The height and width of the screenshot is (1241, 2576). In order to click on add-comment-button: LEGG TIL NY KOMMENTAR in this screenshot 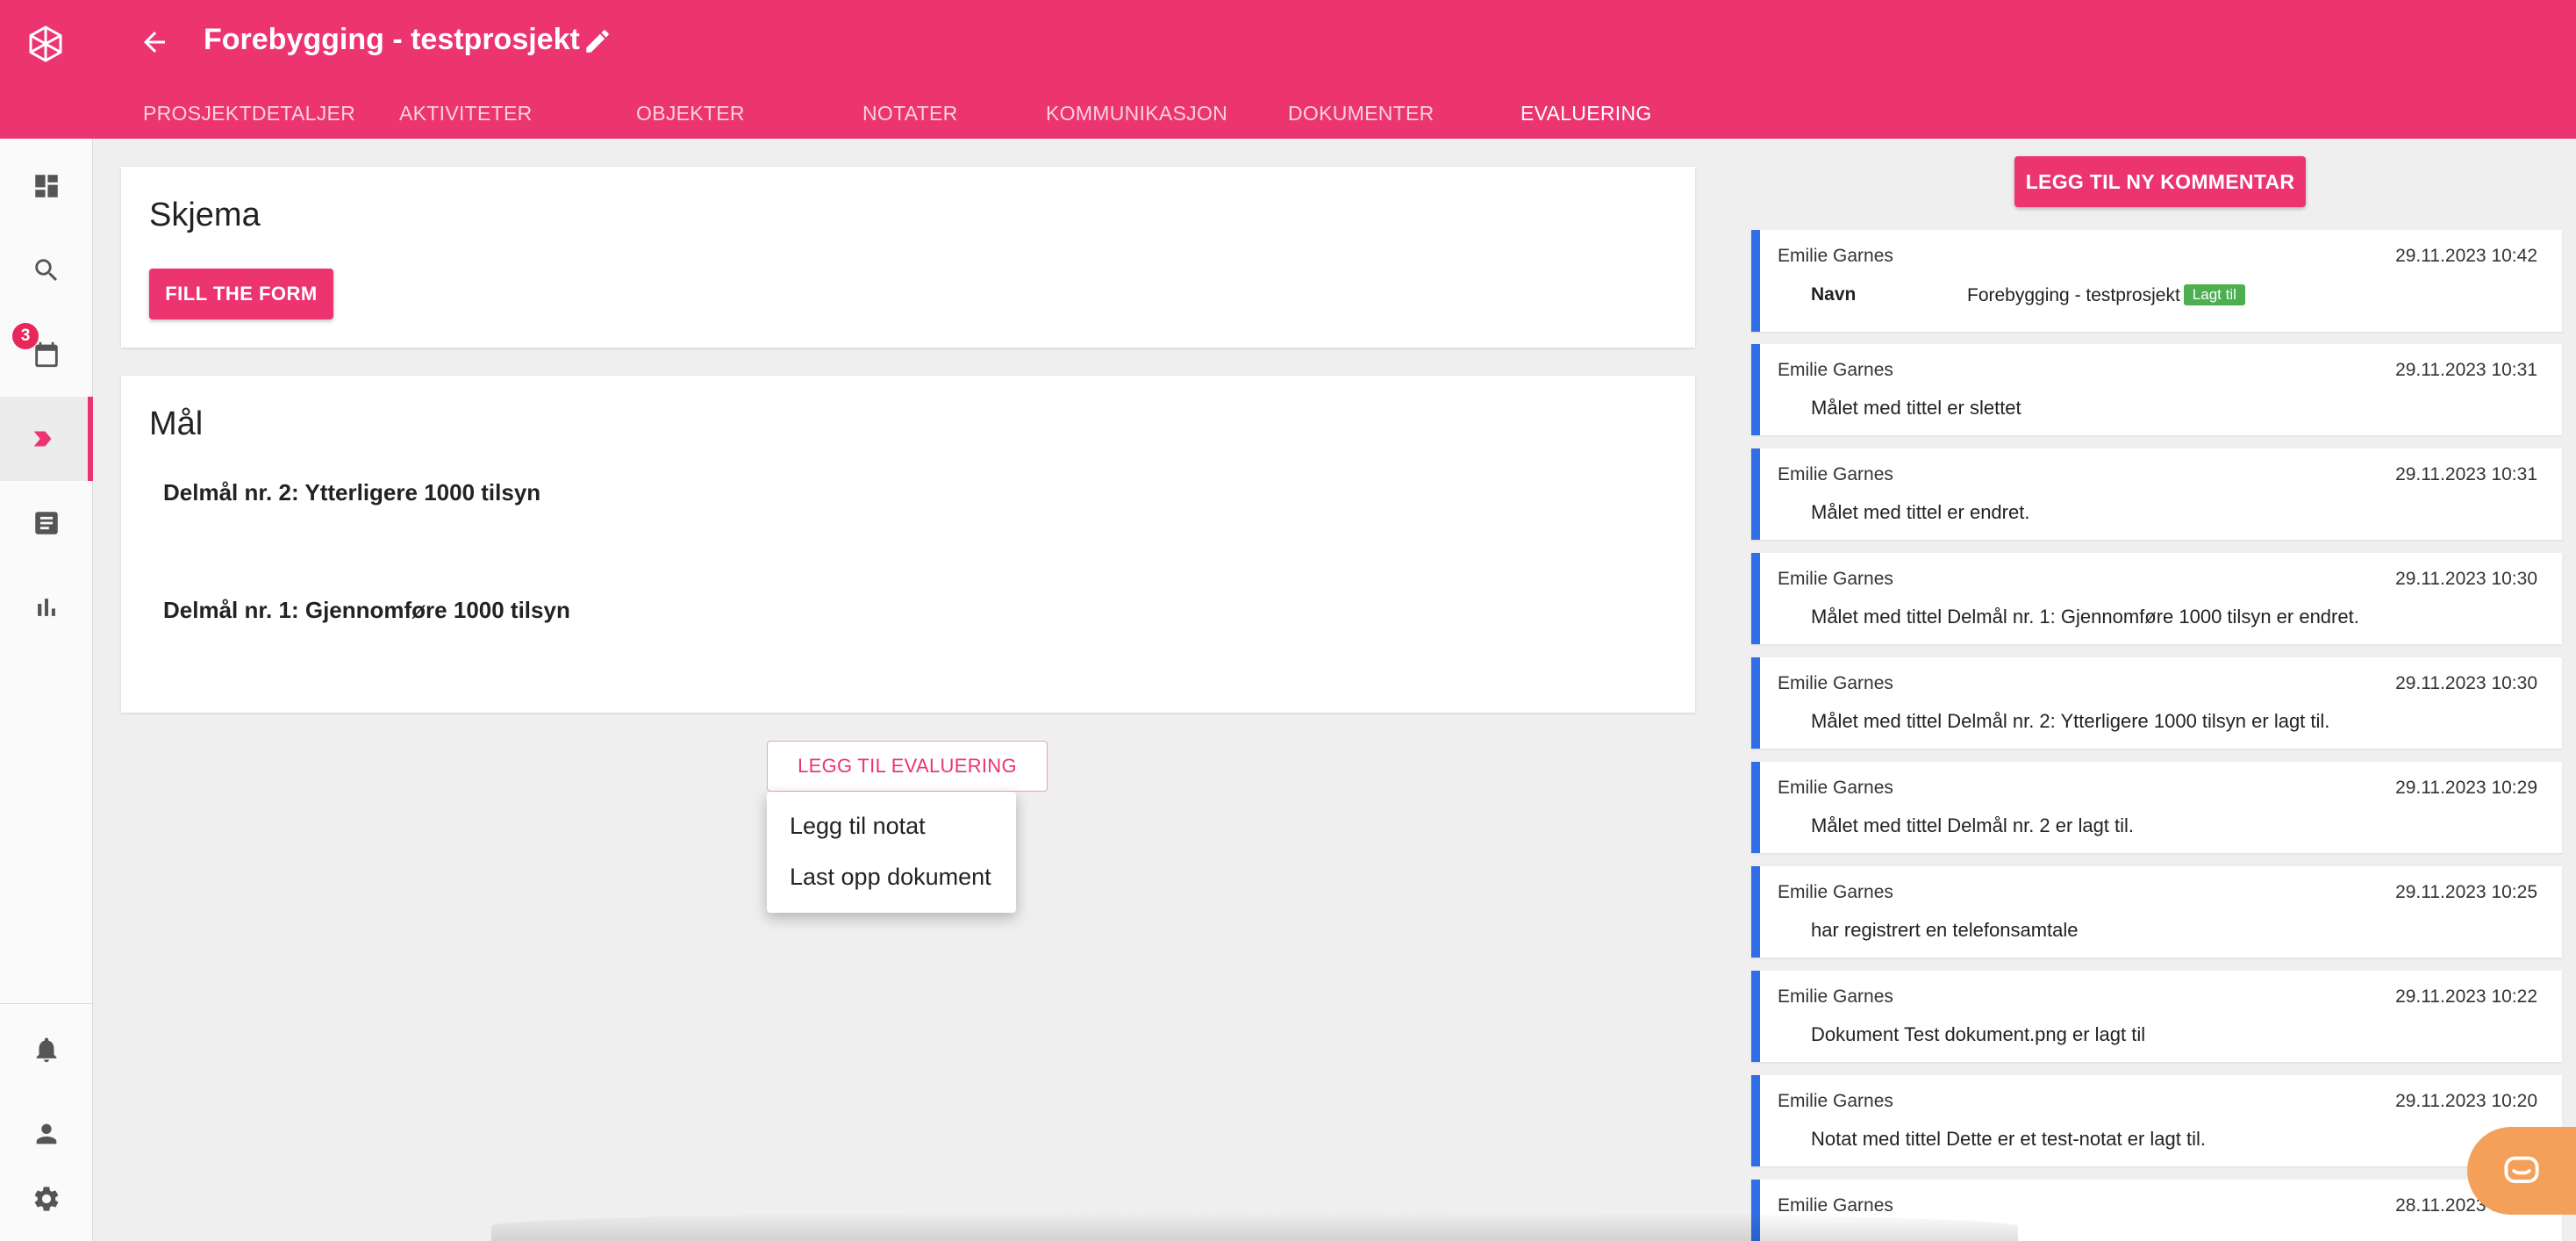, I will do `click(2160, 181)`.